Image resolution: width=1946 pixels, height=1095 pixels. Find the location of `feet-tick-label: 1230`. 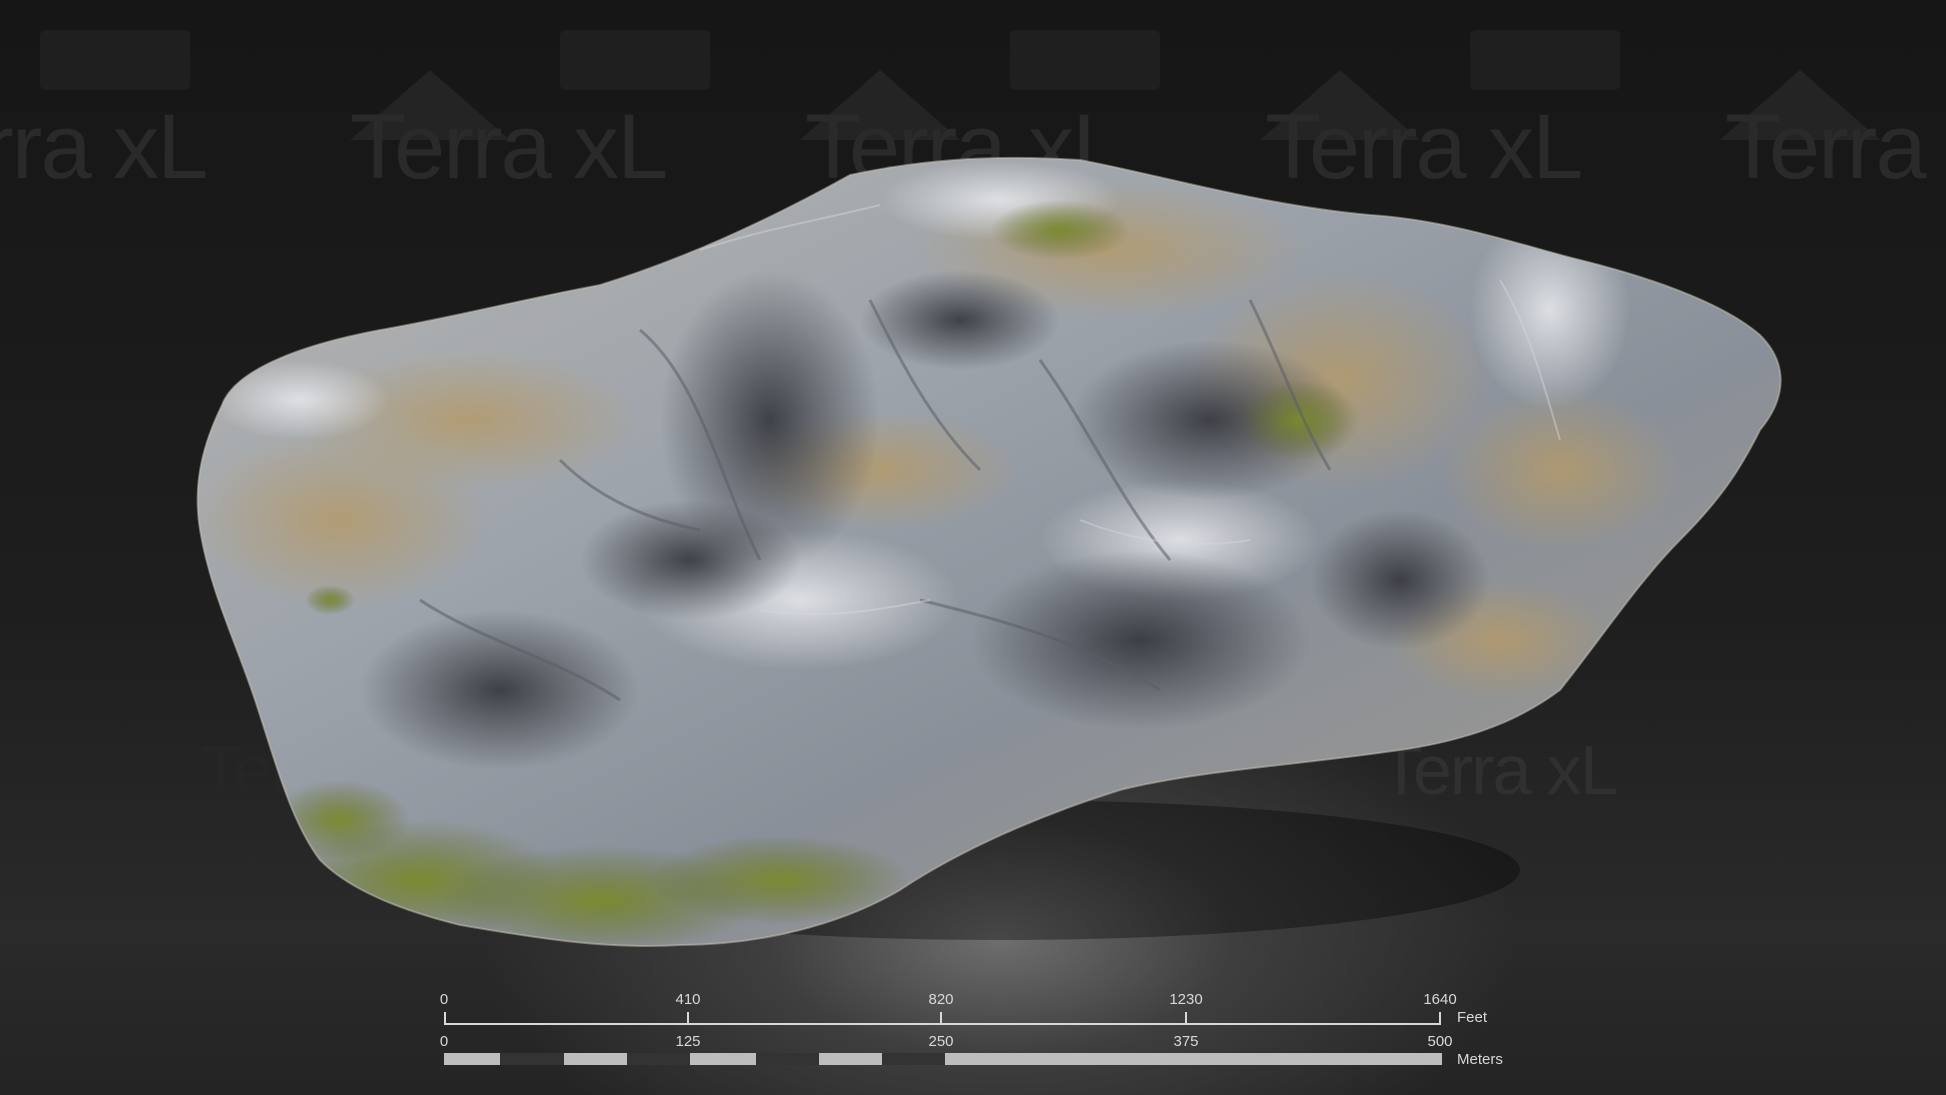

feet-tick-label: 1230 is located at coordinates (1185, 999).